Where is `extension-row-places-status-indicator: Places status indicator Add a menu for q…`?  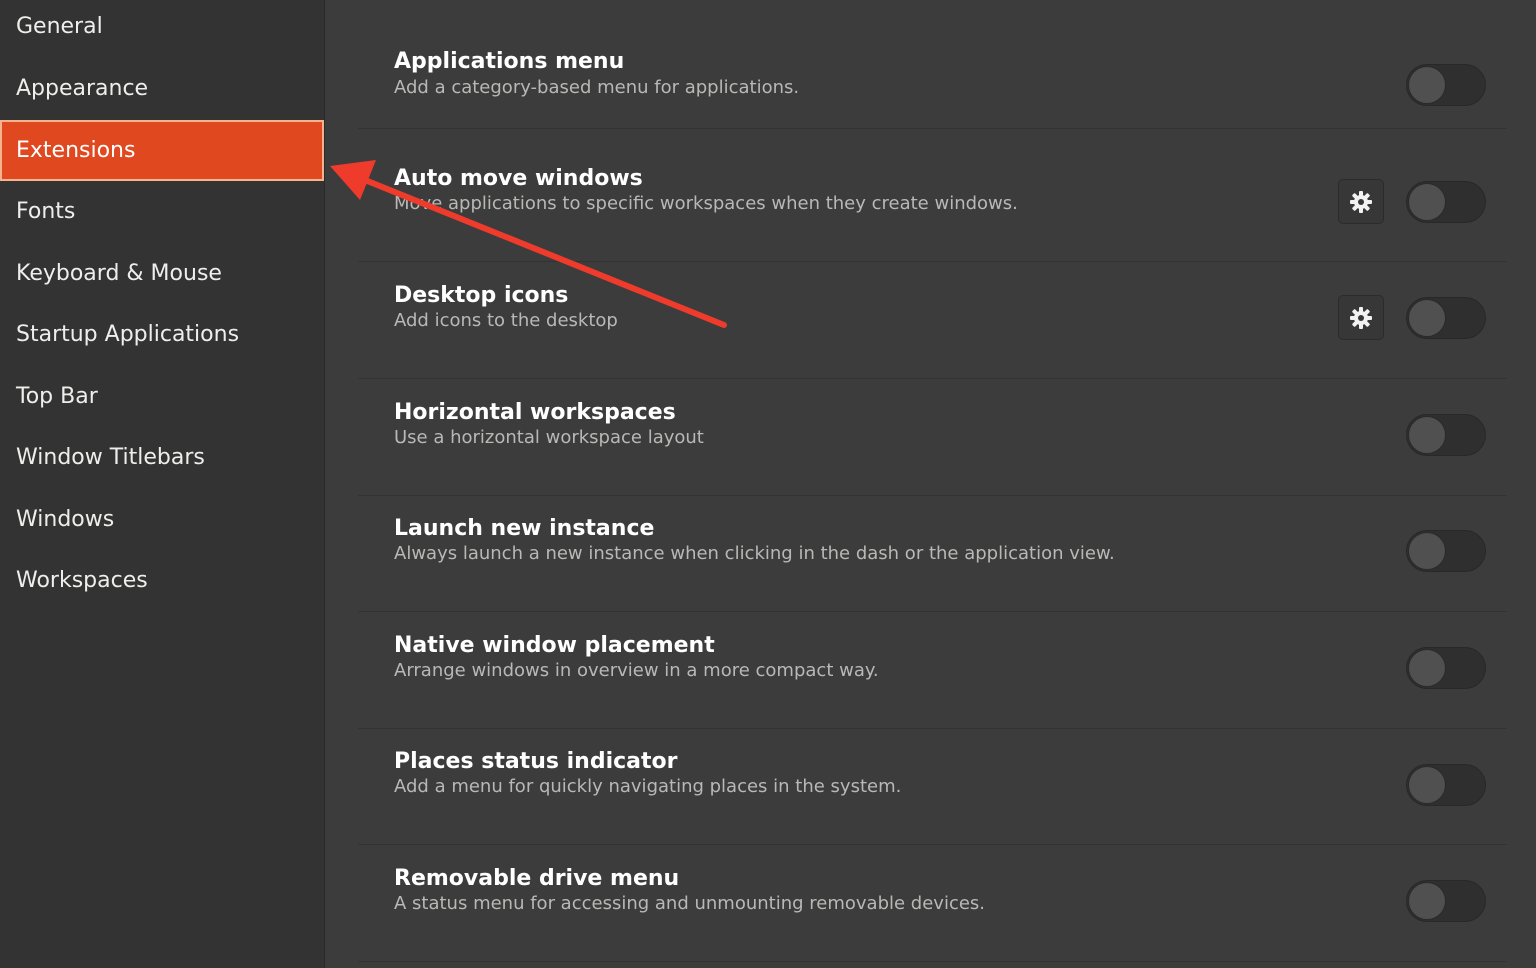
extension-row-places-status-indicator: Places status indicator Add a menu for q… is located at coordinates (932, 786).